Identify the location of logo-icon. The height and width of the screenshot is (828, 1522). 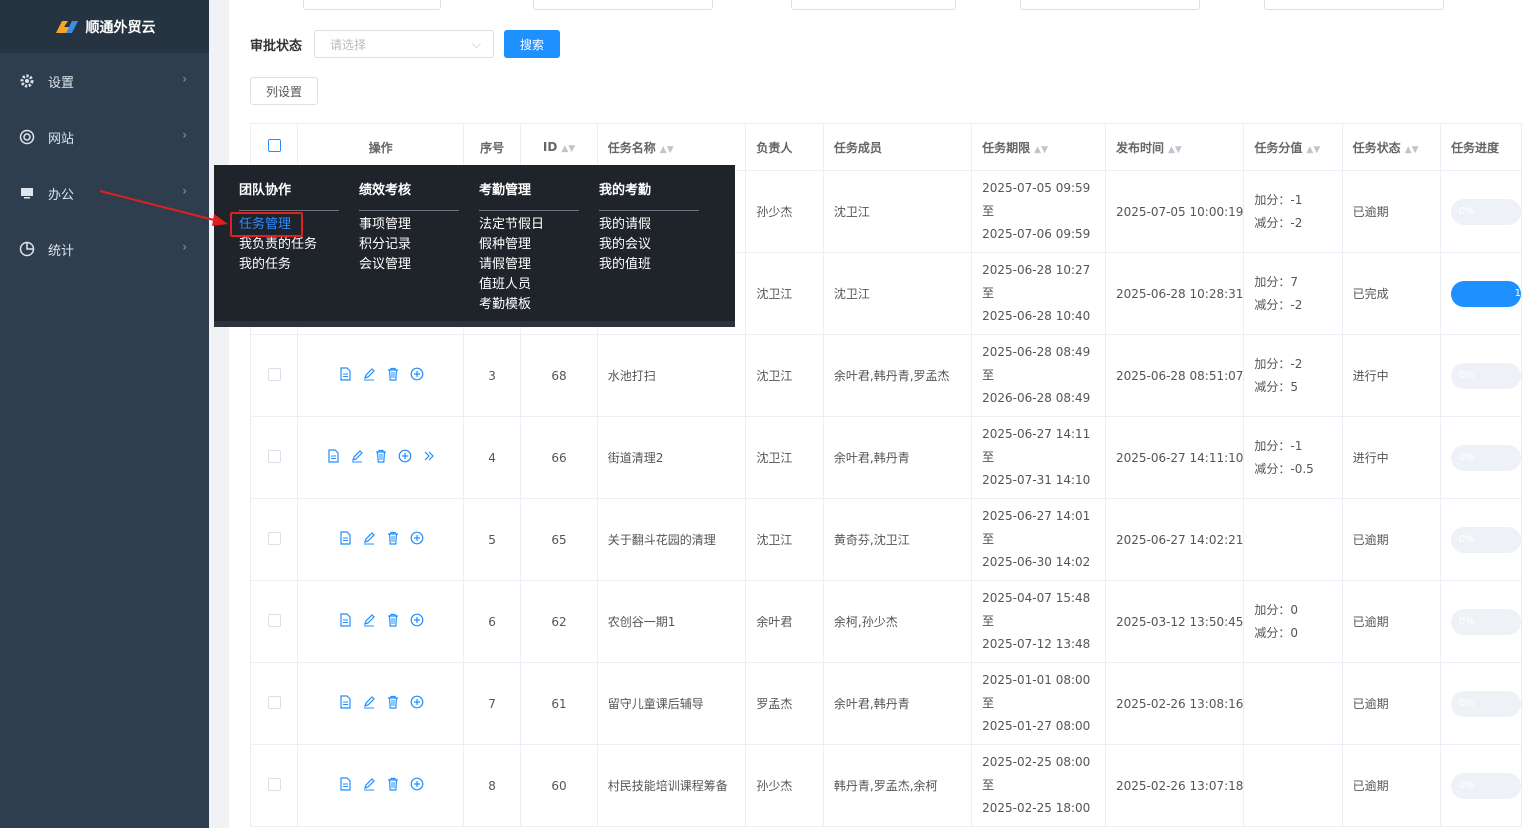
(66, 26).